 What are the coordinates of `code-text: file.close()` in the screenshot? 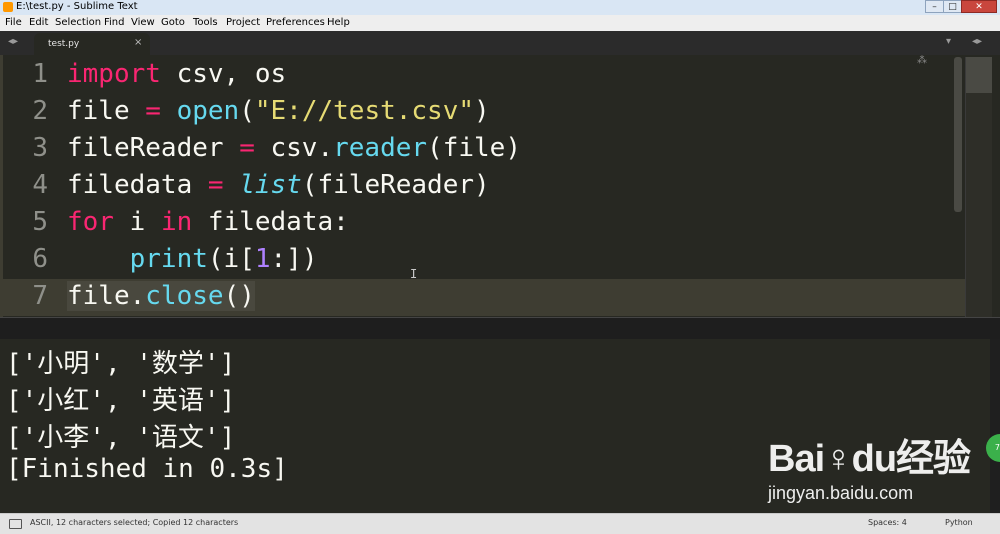 It's located at (161, 296).